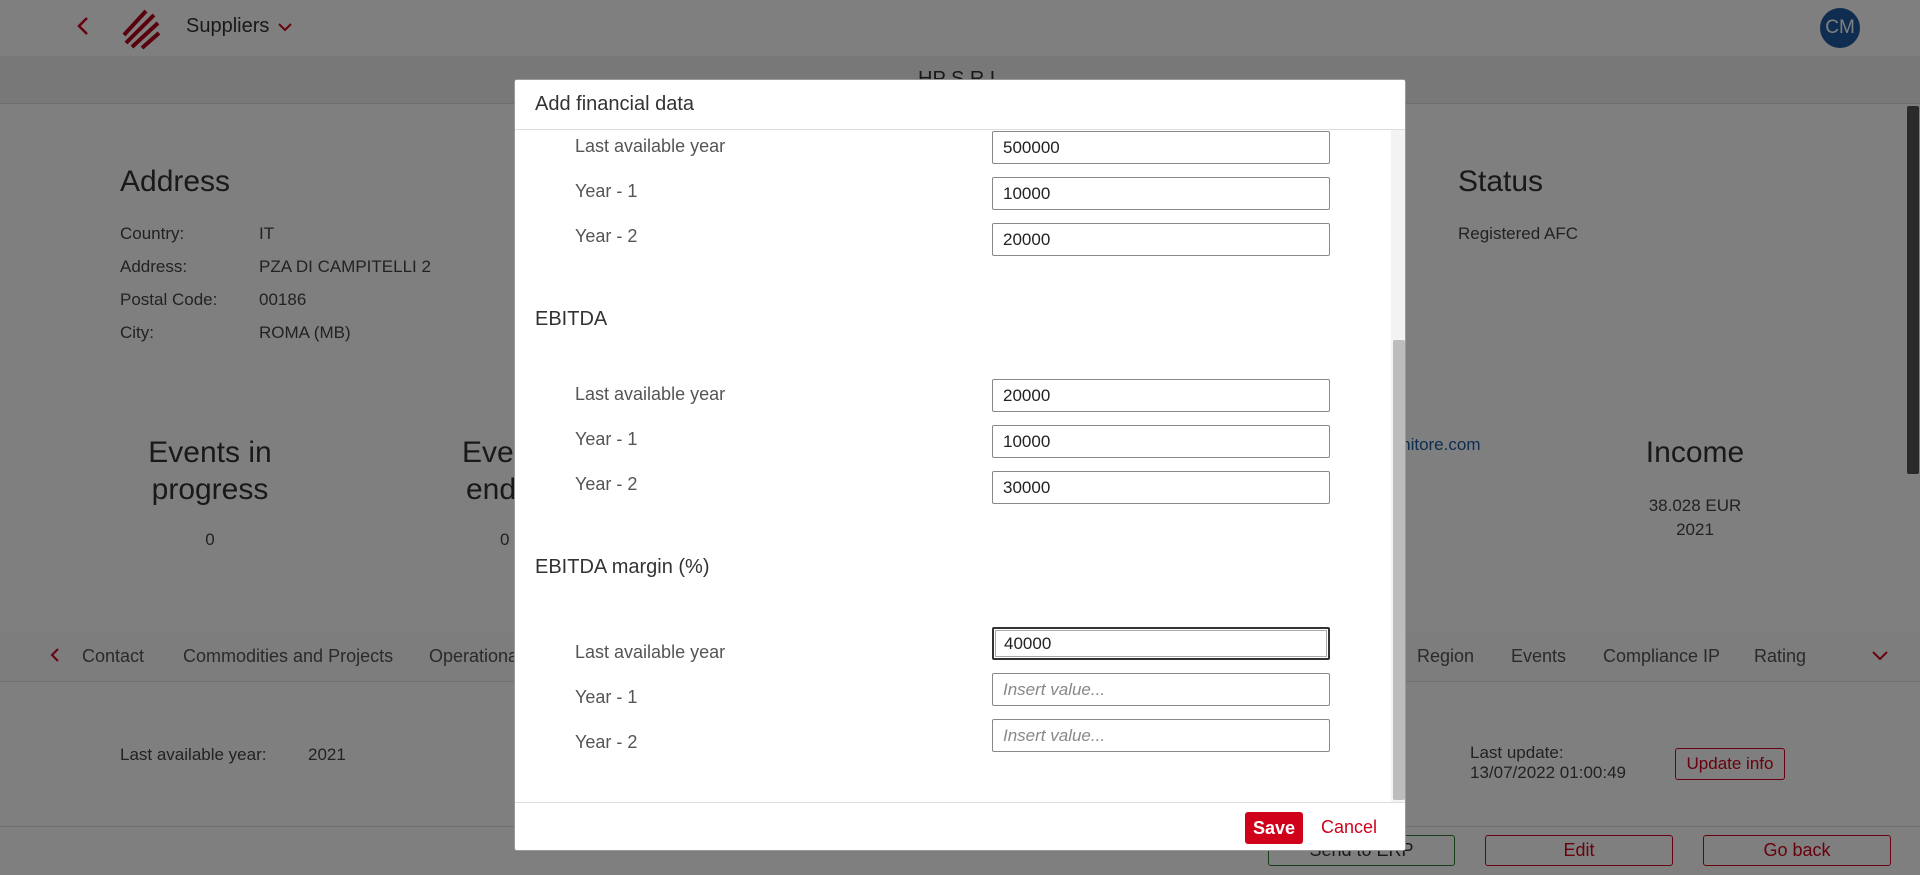 The width and height of the screenshot is (1920, 875). Describe the element at coordinates (1161, 147) in the screenshot. I see `top-last-year-input` at that location.